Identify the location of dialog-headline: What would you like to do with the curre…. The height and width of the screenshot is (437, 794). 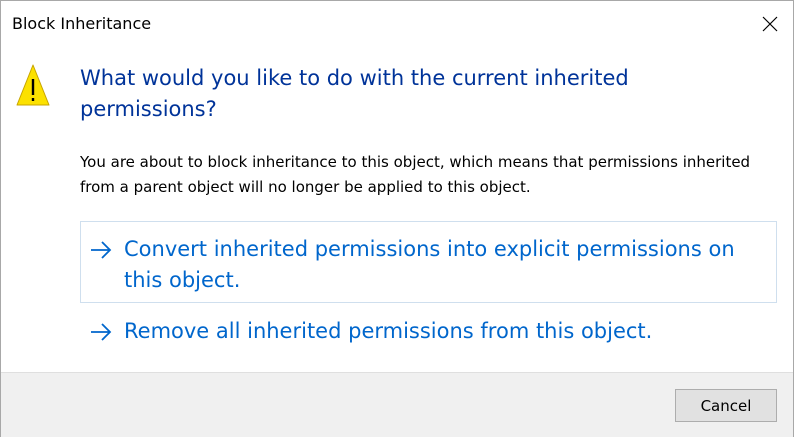
(354, 93).